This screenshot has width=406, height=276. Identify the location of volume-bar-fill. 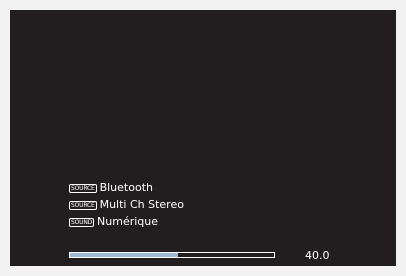
(124, 255).